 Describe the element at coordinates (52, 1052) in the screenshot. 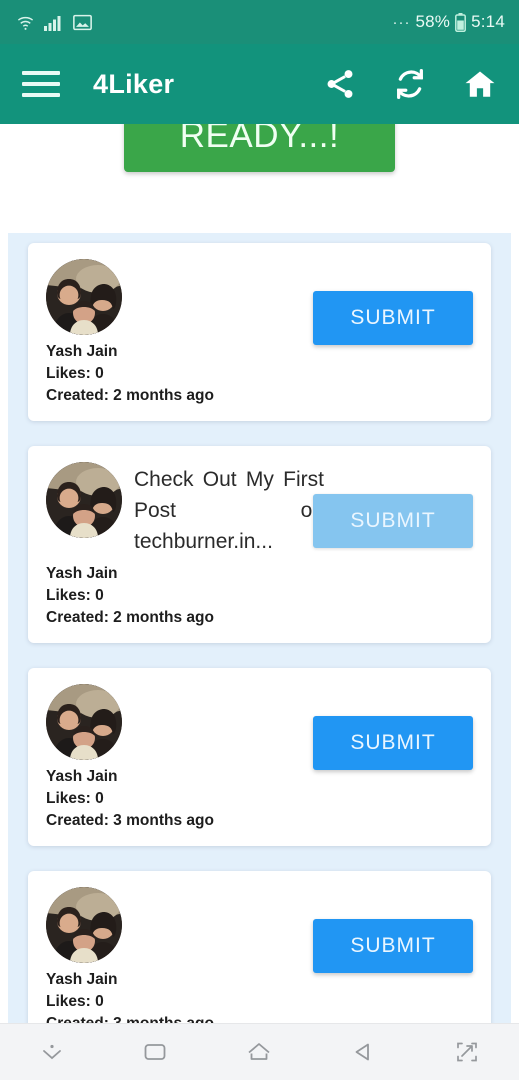

I see `hide-navbar-chevron-icon` at that location.